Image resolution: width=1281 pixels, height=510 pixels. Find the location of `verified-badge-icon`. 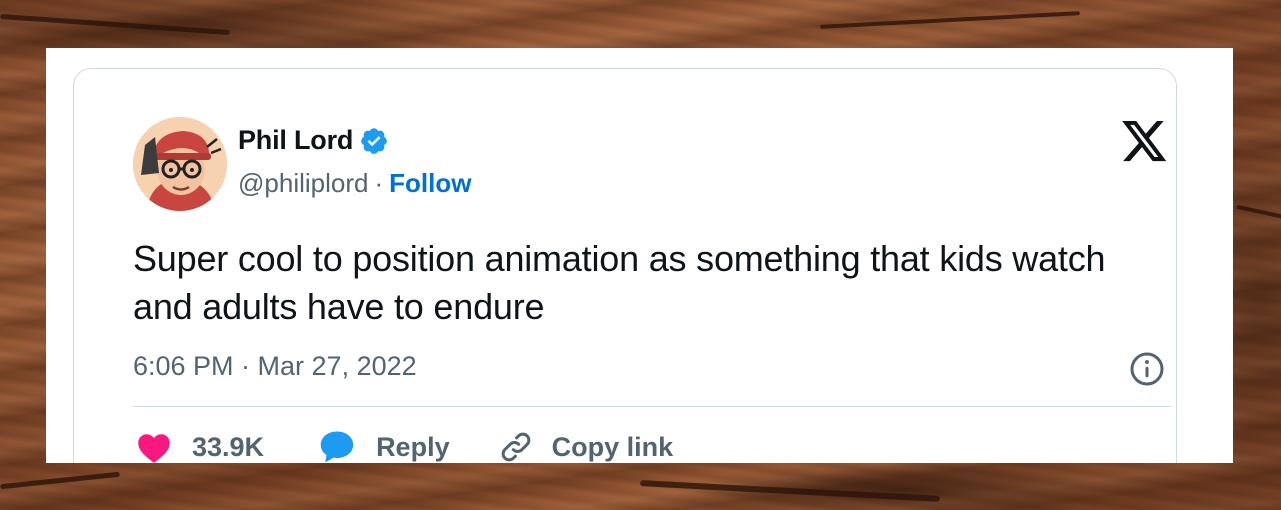

verified-badge-icon is located at coordinates (374, 140).